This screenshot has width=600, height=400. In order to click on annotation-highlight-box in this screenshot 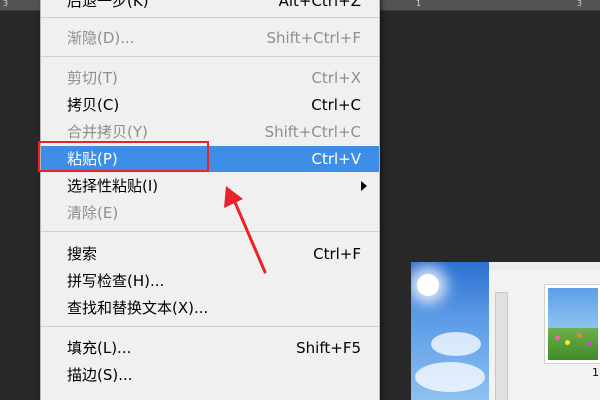, I will do `click(123, 156)`.